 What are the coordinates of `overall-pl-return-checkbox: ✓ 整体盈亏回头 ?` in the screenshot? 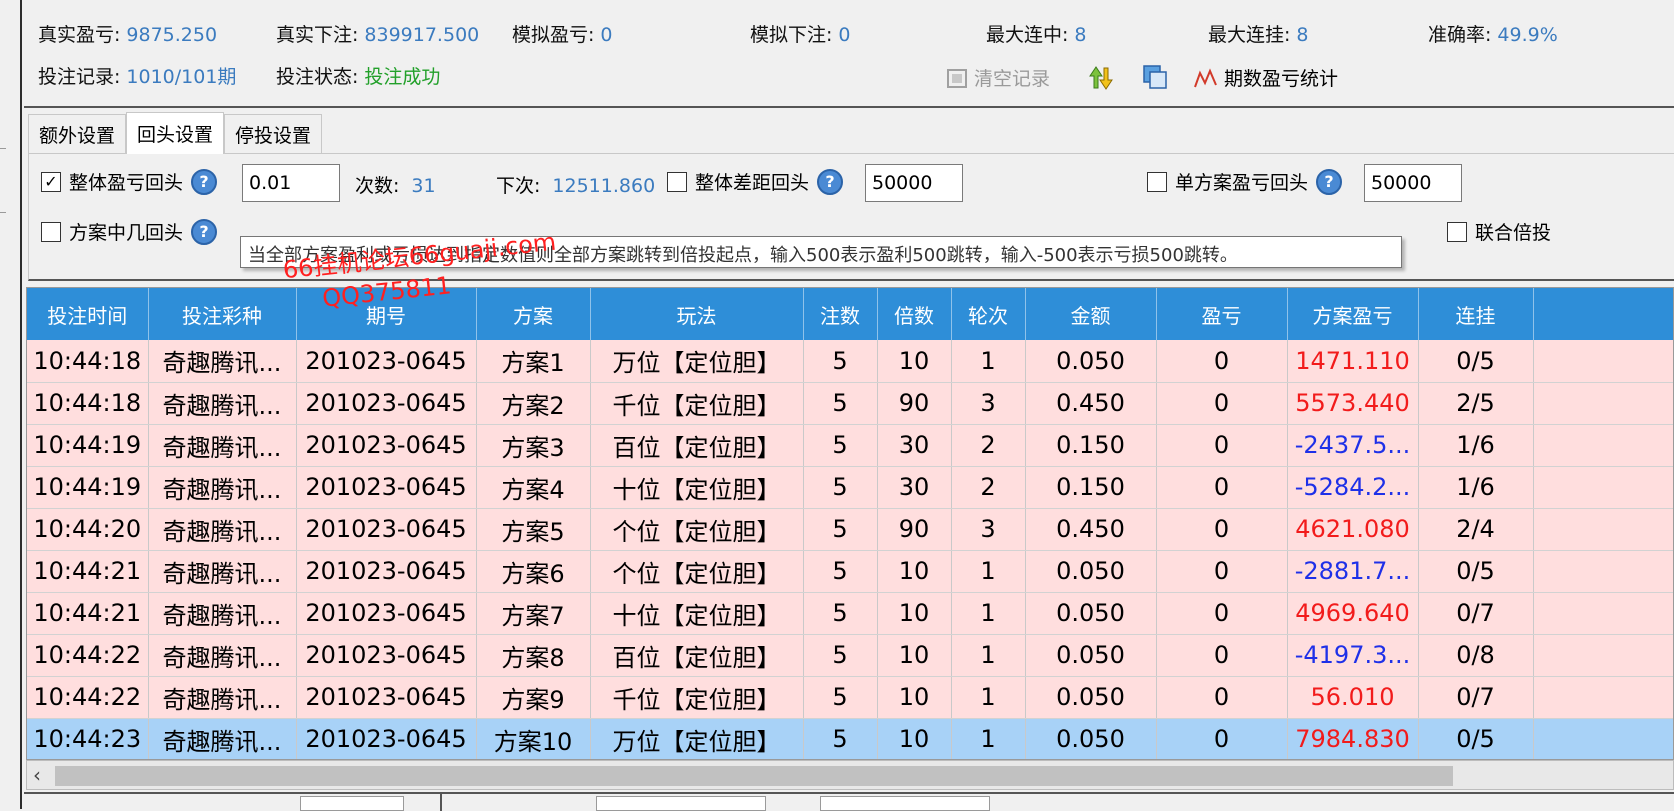 It's located at (129, 181).